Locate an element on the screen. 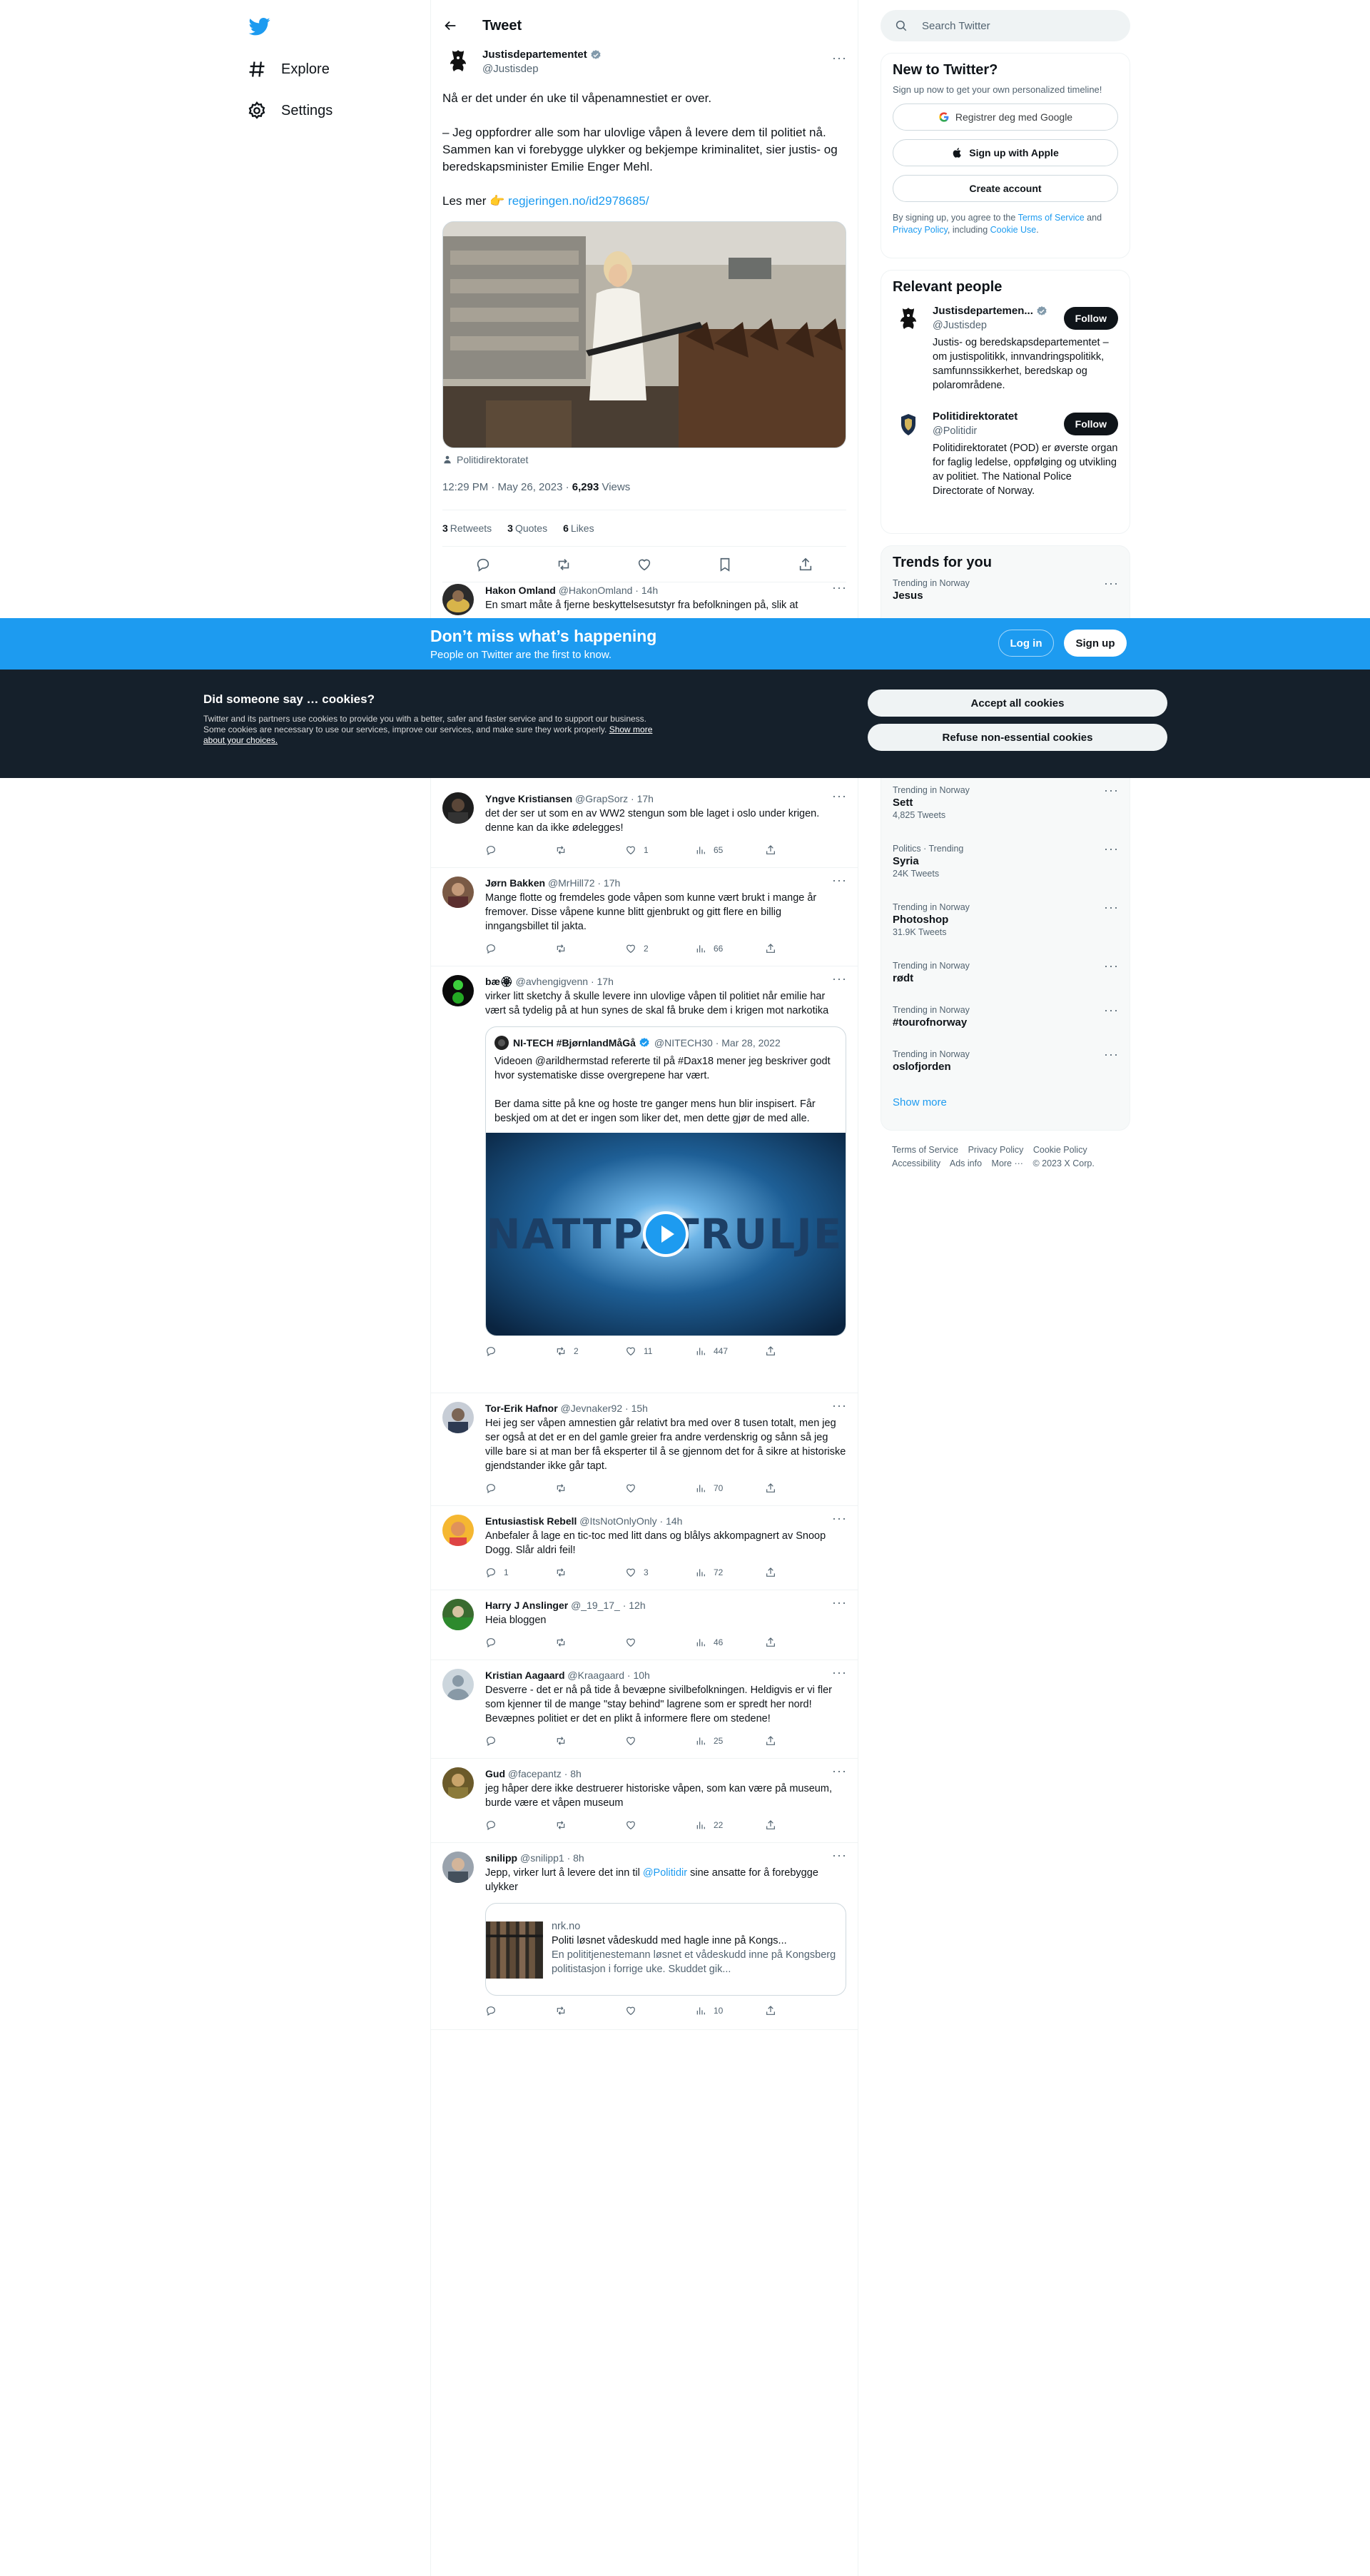  accept-cookies-button: Accept all cookies is located at coordinates (1017, 703).